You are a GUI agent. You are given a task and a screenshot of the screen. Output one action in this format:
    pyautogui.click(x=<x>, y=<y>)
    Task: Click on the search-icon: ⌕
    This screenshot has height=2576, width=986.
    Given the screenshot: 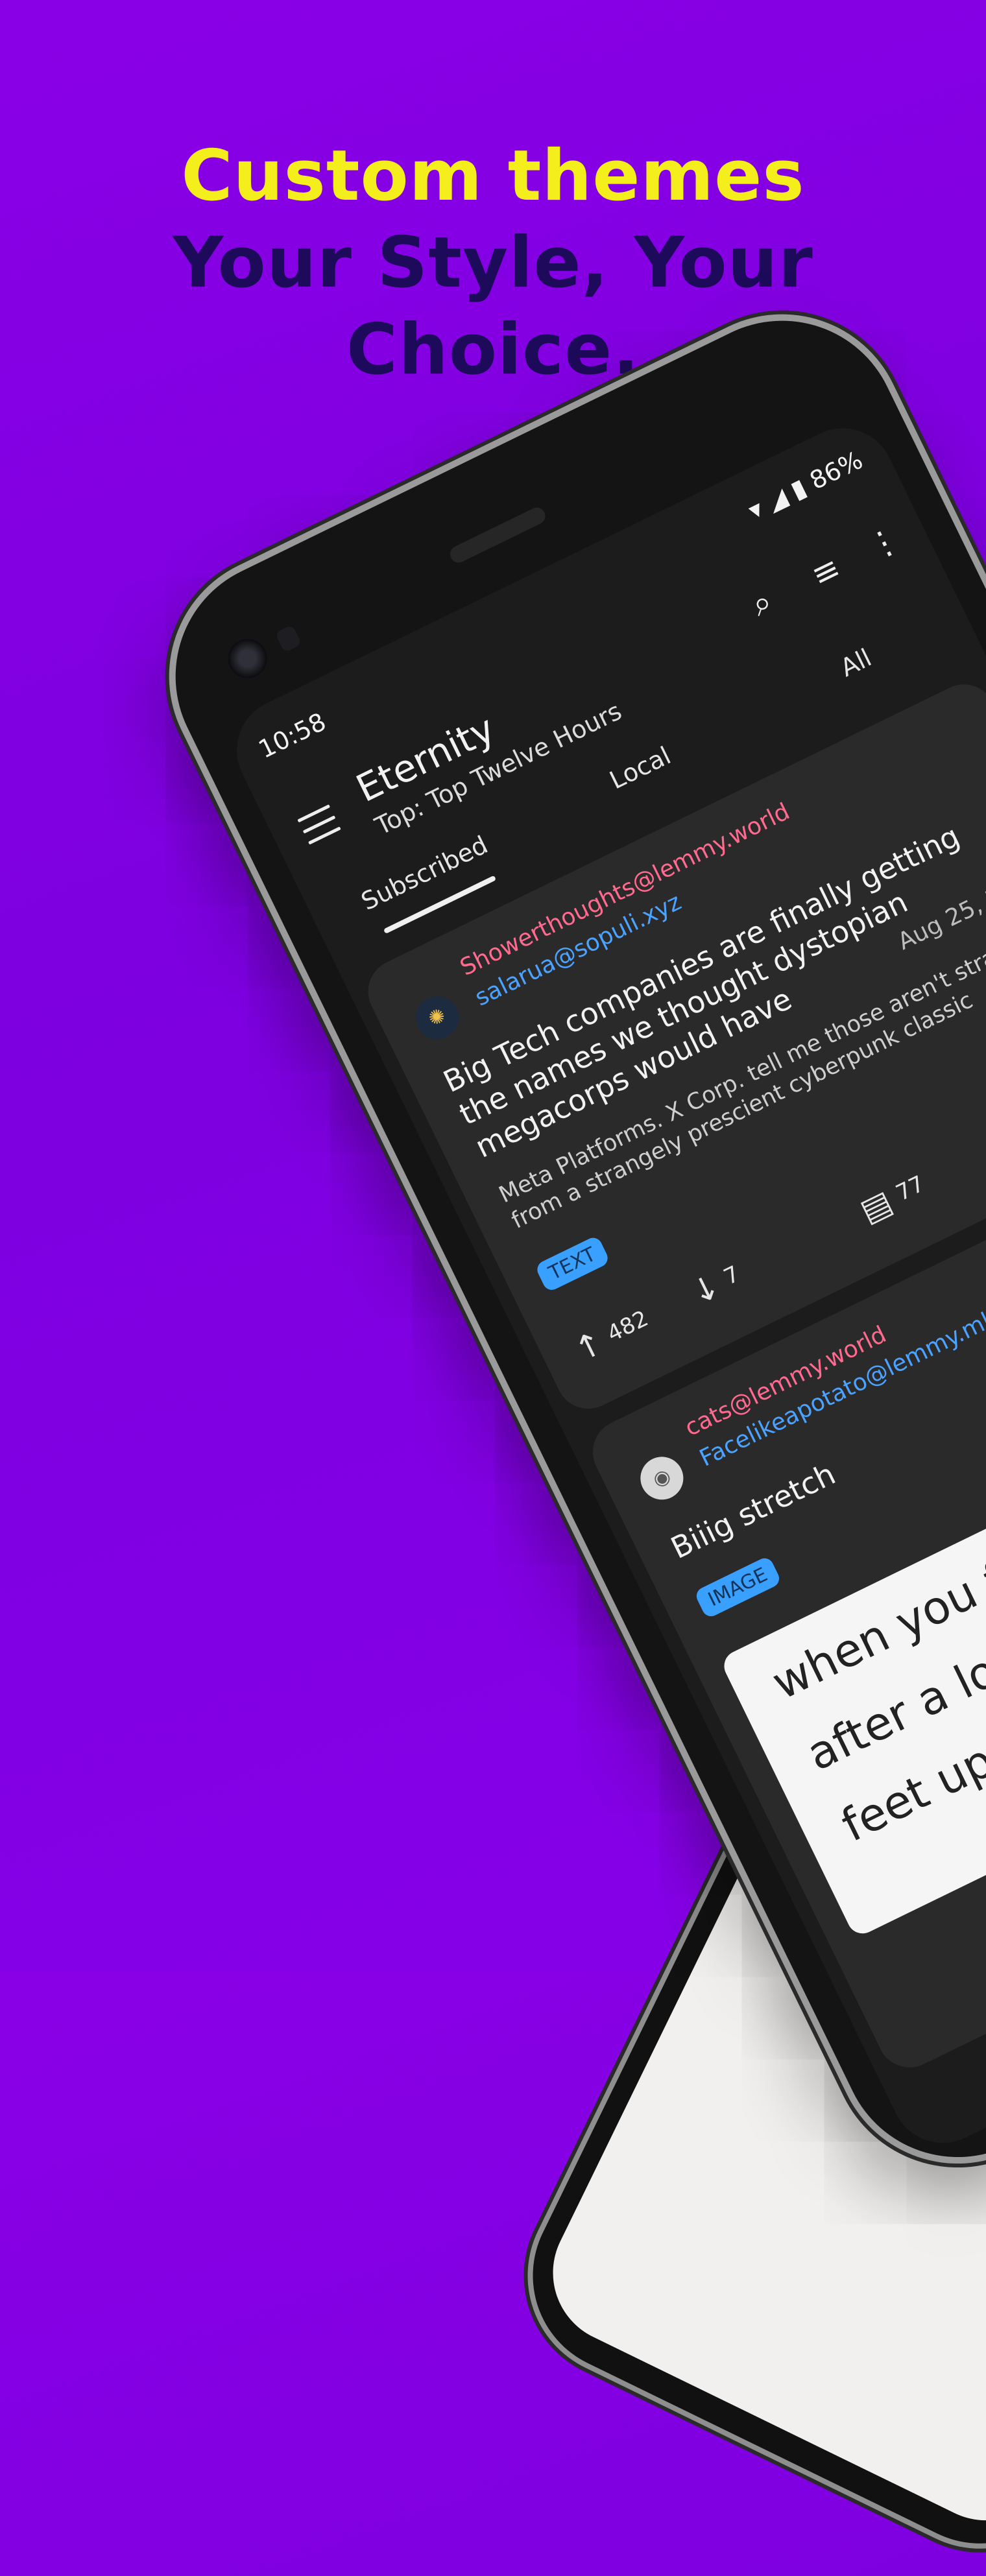 What is the action you would take?
    pyautogui.click(x=761, y=602)
    